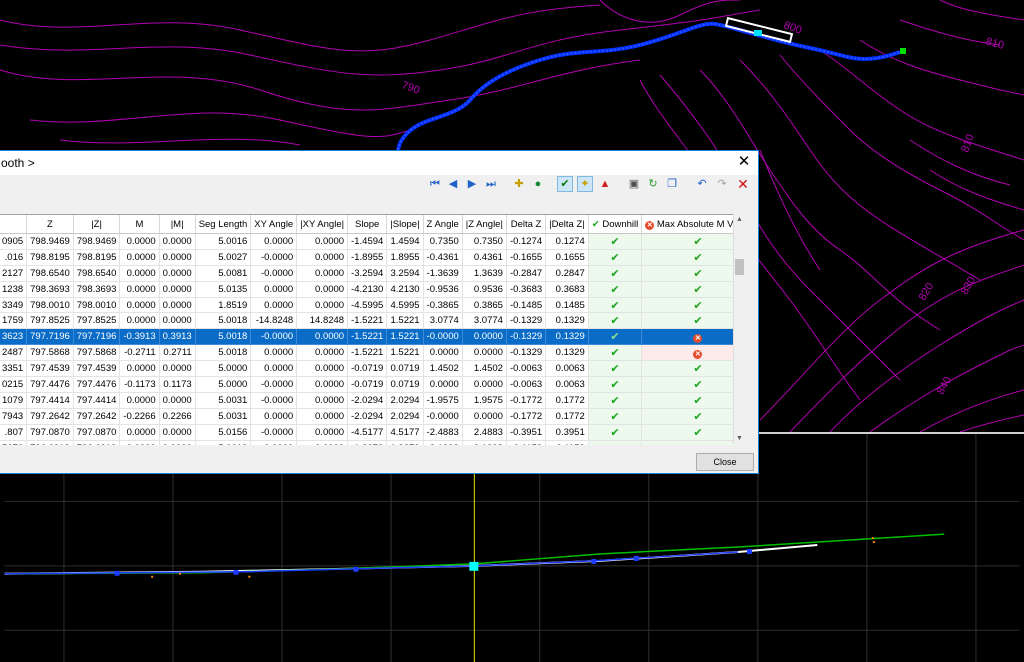 The image size is (1024, 662). What do you see at coordinates (50, 241) in the screenshot?
I see `table-cell: 798.9469` at bounding box center [50, 241].